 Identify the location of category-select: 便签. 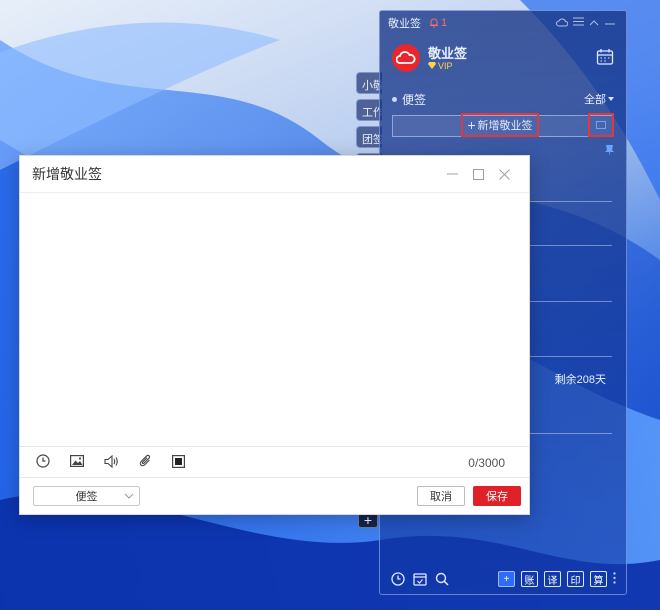
(86, 496).